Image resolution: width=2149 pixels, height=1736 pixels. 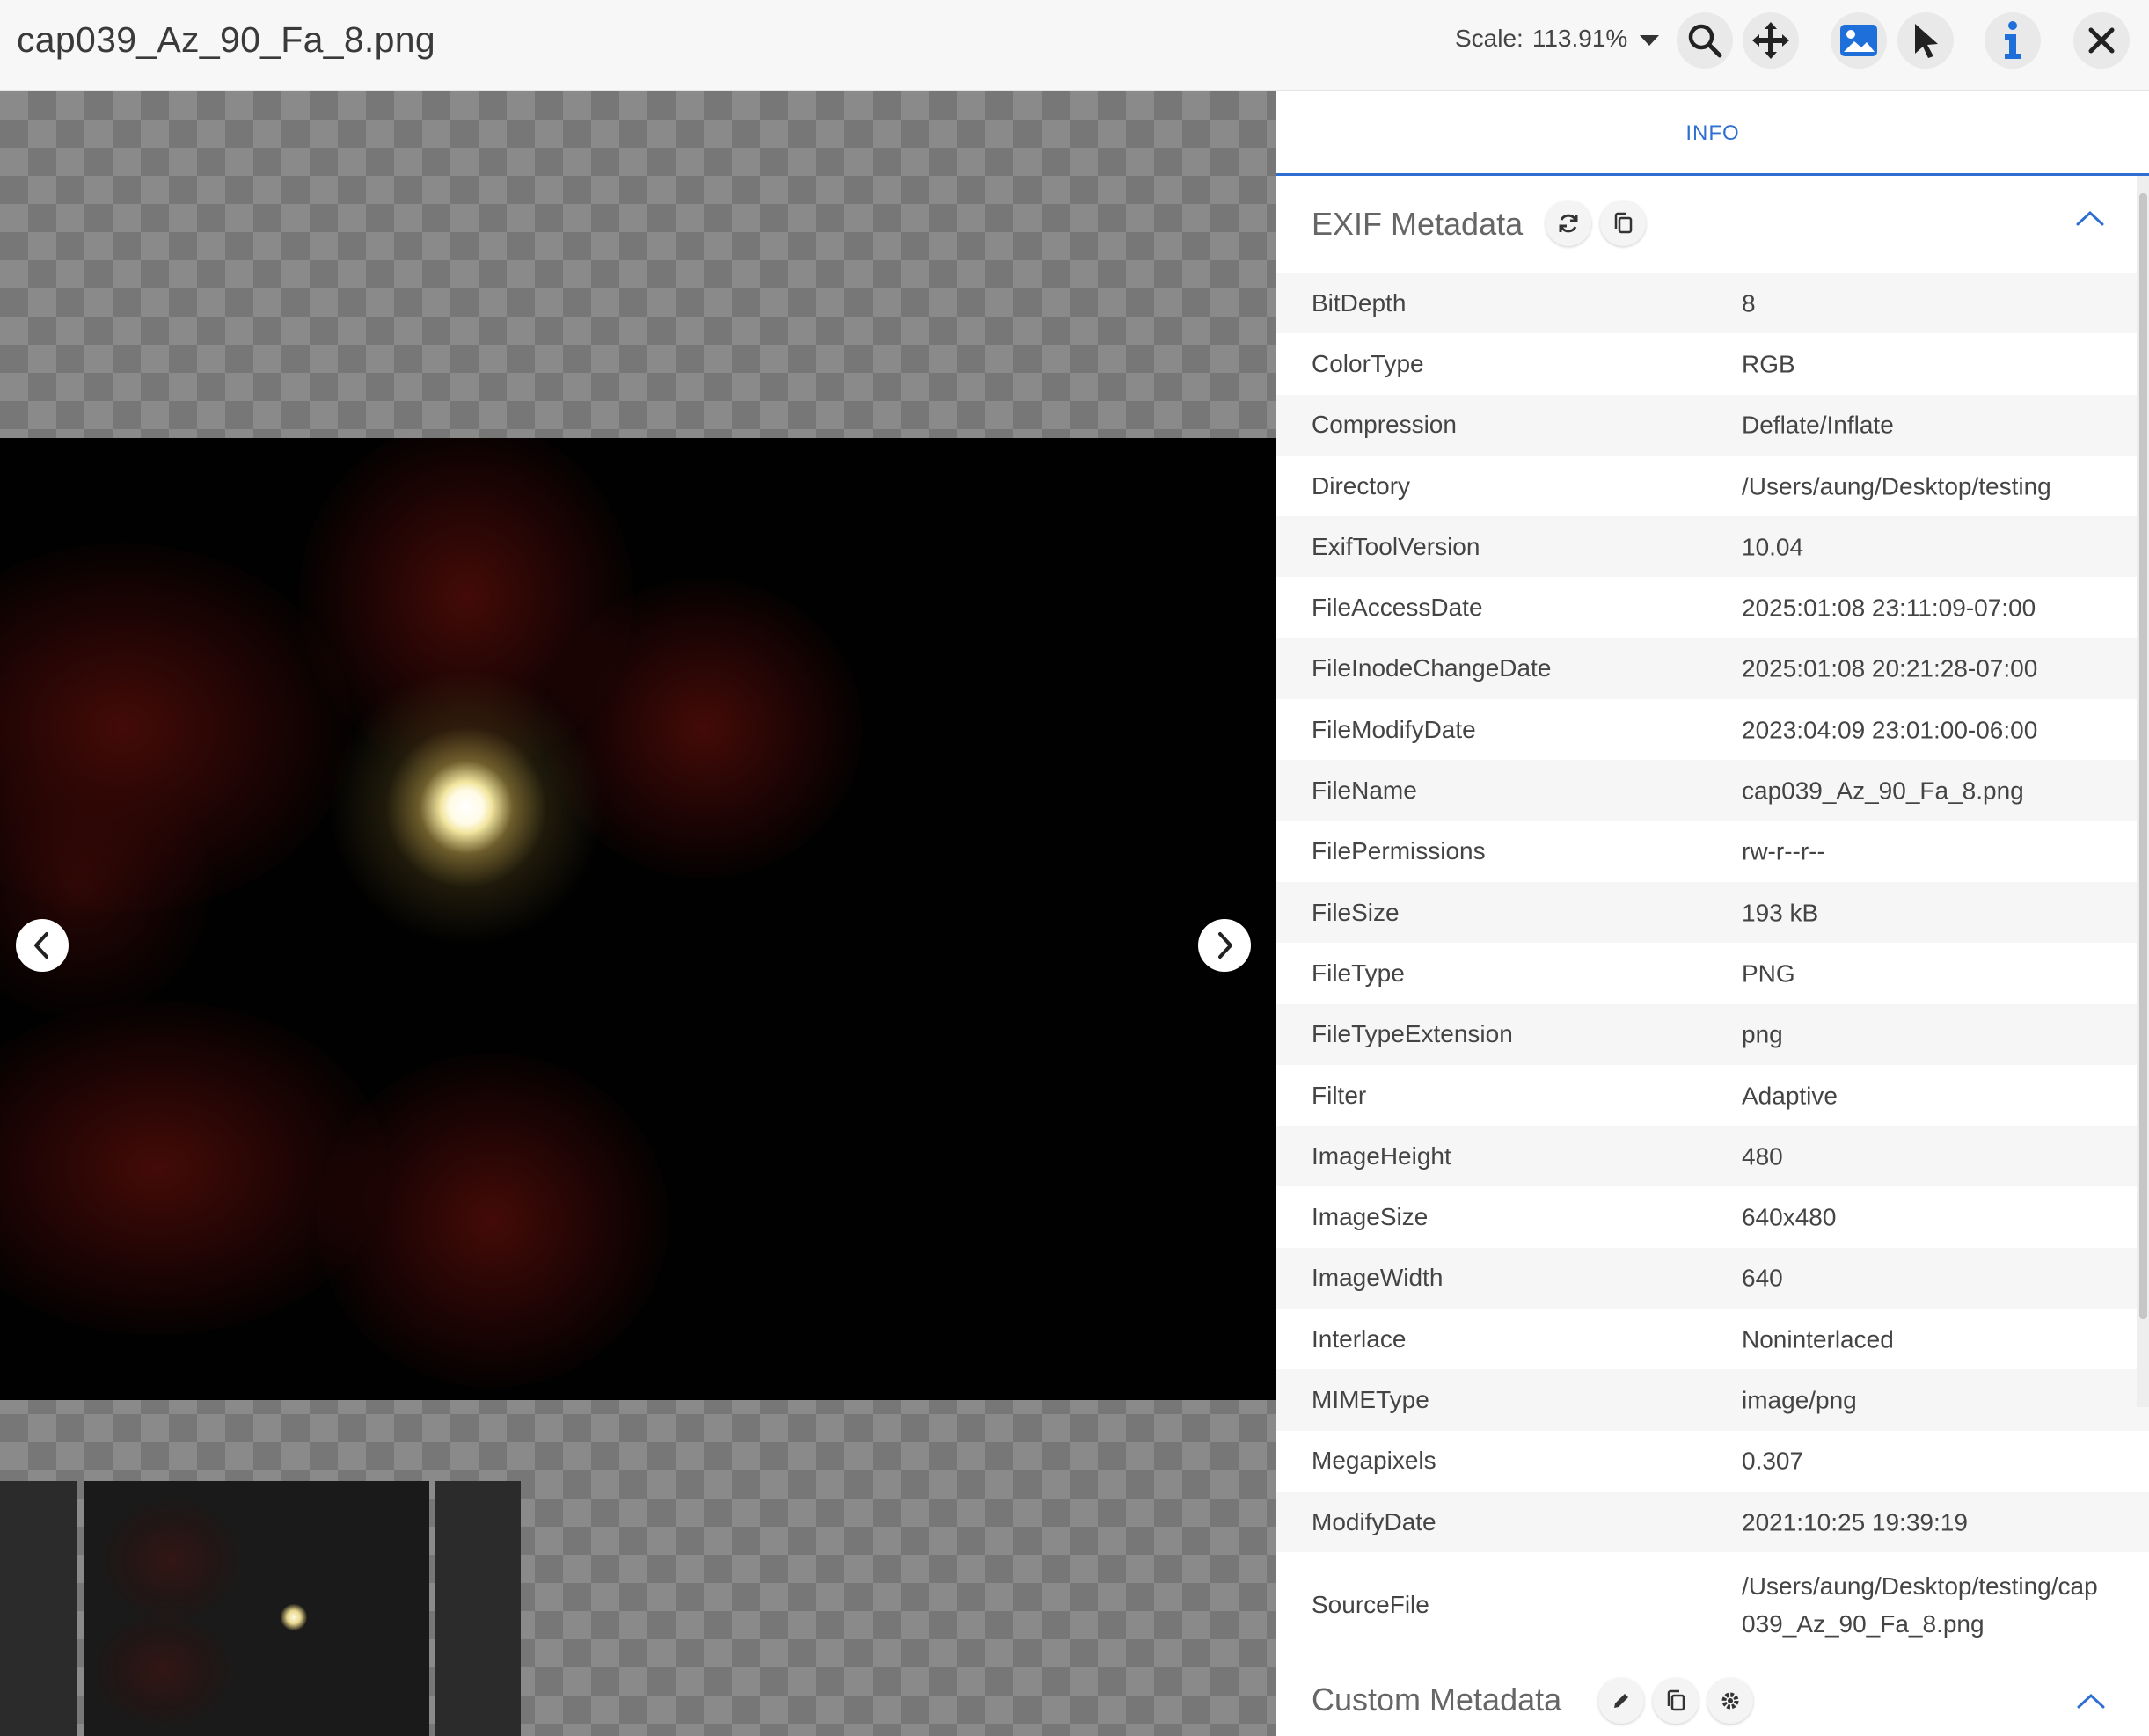 I want to click on zoom-button, so click(x=1705, y=41).